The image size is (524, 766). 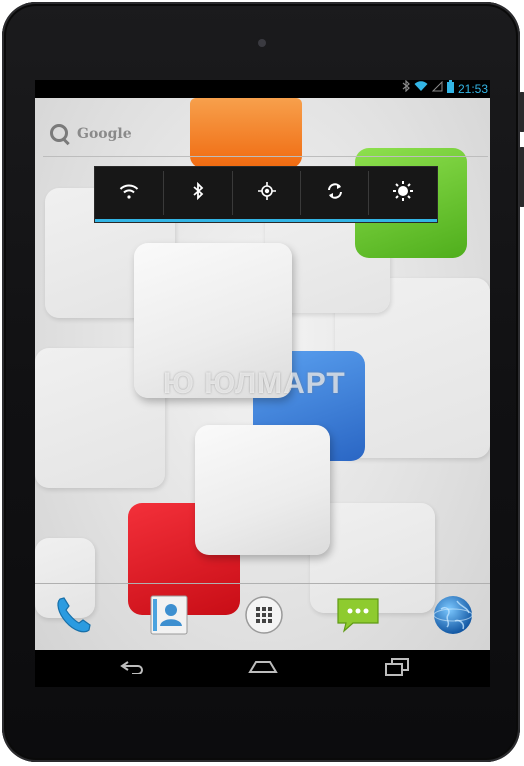 What do you see at coordinates (521, 112) in the screenshot?
I see `power-button` at bounding box center [521, 112].